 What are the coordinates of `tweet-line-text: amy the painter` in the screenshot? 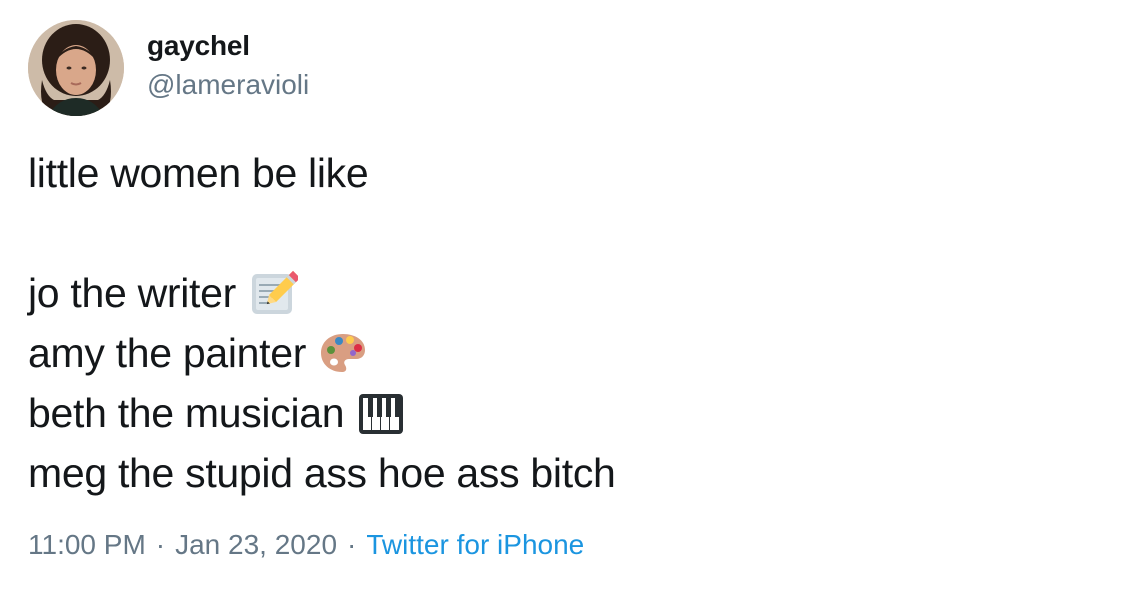 It's located at (167, 353).